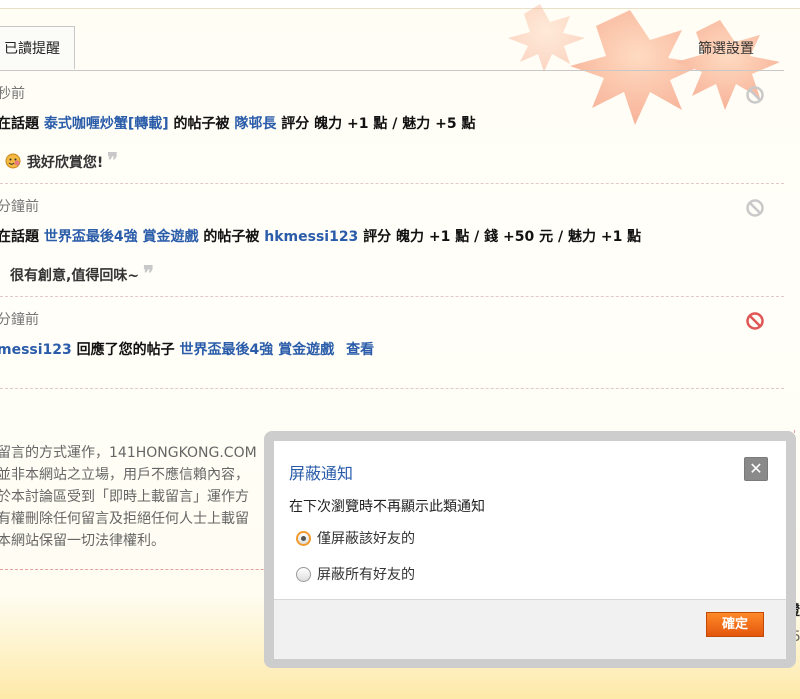 Image resolution: width=800 pixels, height=699 pixels. What do you see at coordinates (726, 48) in the screenshot?
I see `filter-settings-link: 篩選設置` at bounding box center [726, 48].